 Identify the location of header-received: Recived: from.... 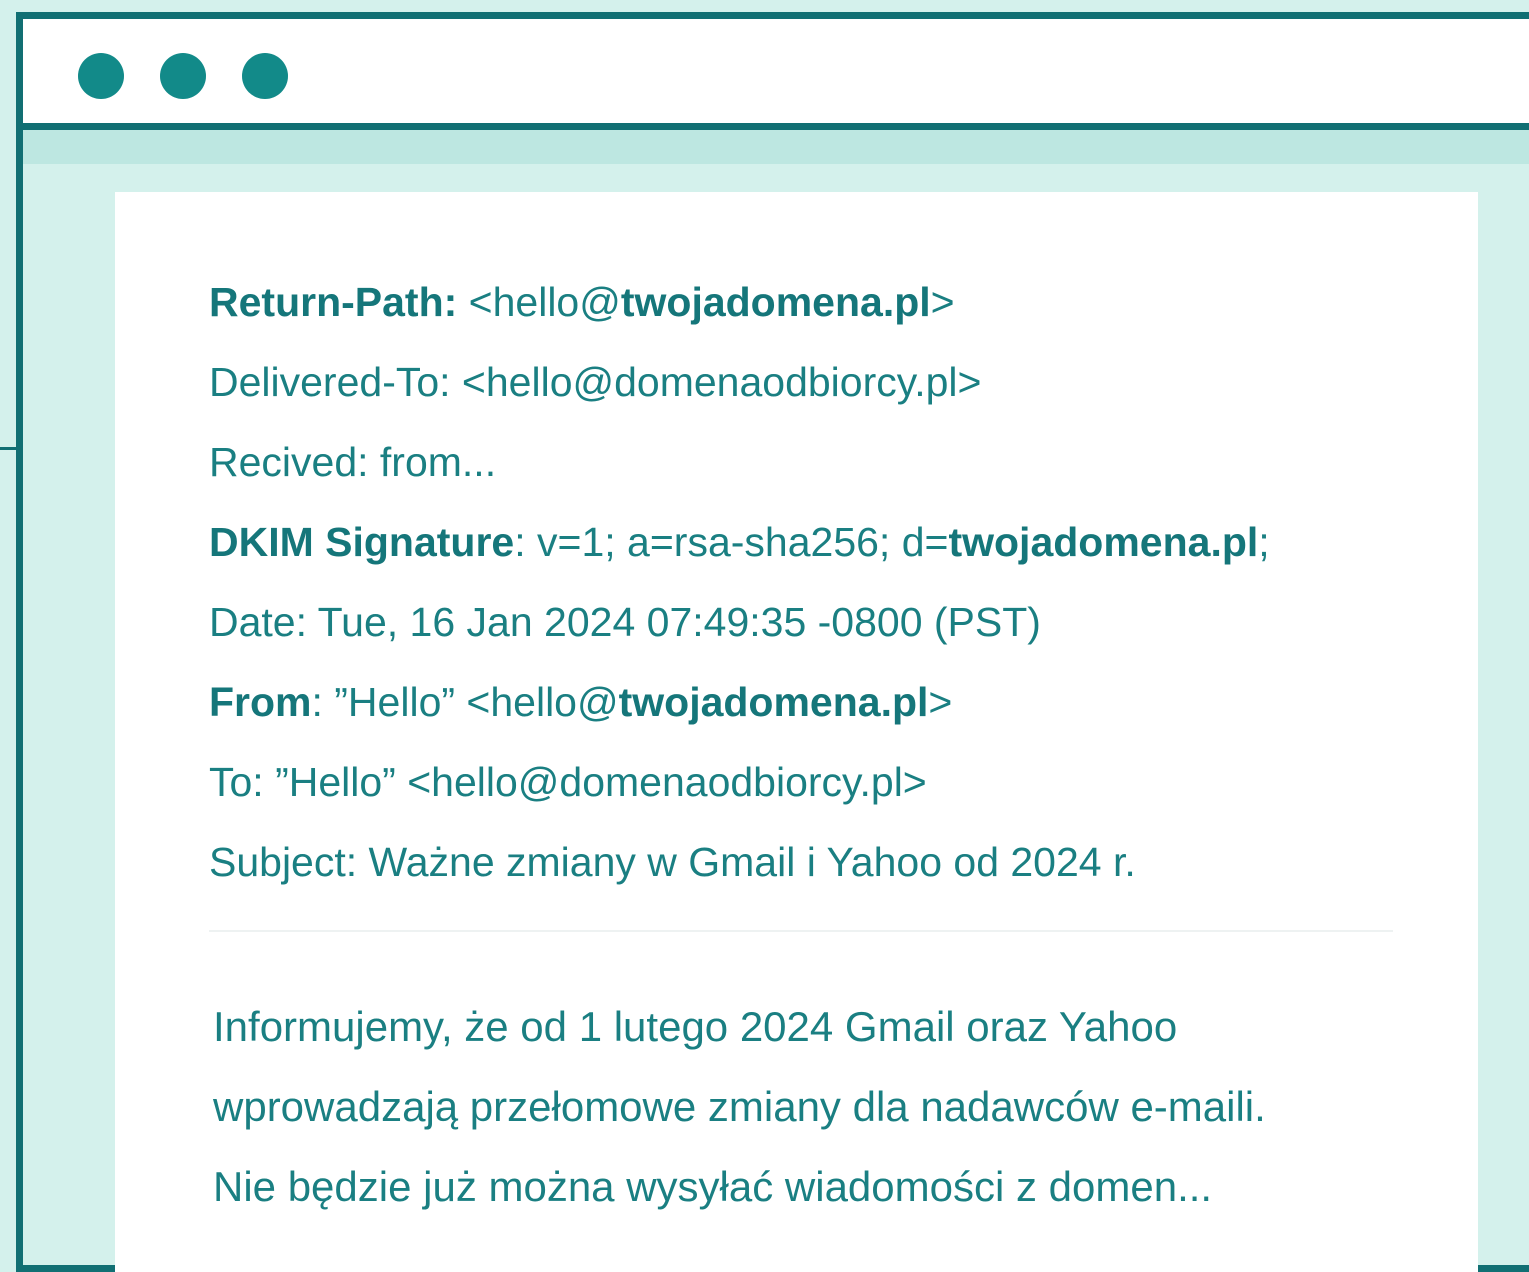
(353, 462).